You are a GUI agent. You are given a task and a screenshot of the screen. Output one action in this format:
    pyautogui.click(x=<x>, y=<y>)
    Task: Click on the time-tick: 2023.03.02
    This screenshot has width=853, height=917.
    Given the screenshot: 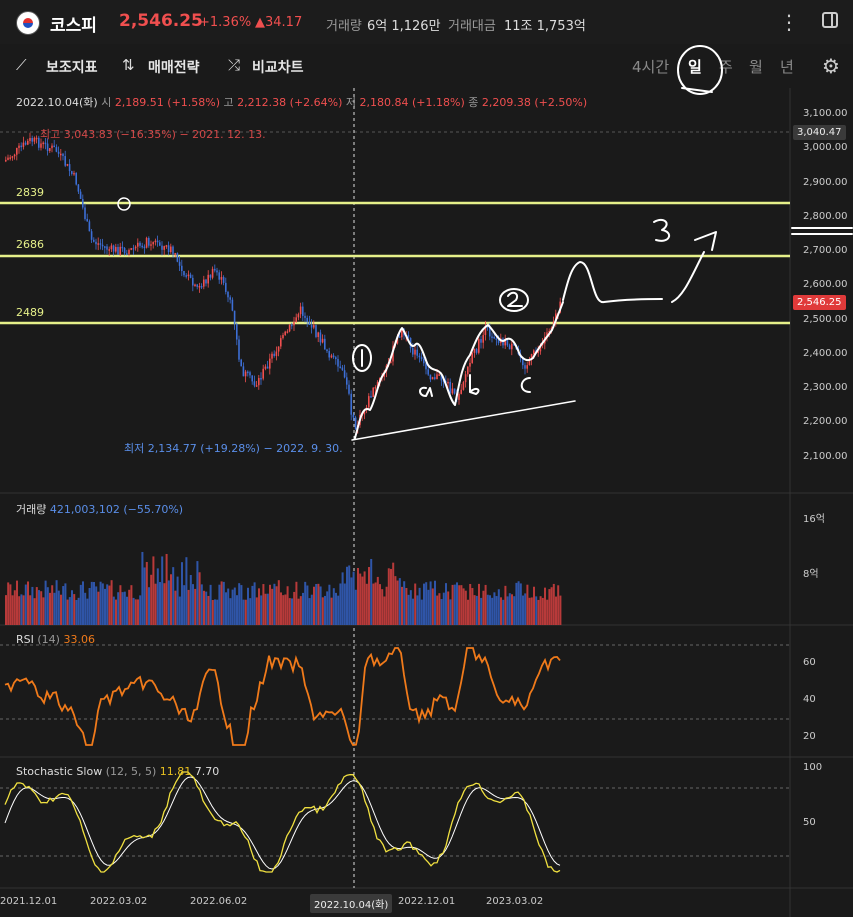 What is the action you would take?
    pyautogui.click(x=515, y=901)
    